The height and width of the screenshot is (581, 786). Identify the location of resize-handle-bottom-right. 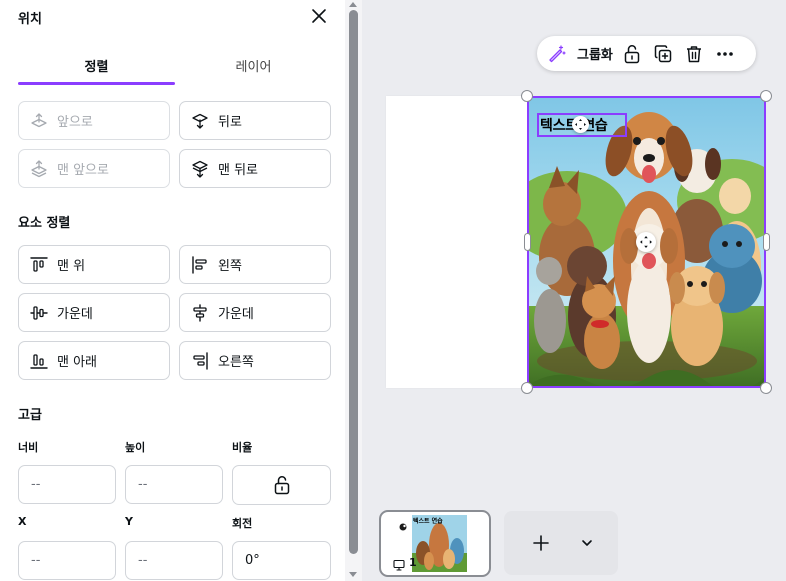
(766, 388).